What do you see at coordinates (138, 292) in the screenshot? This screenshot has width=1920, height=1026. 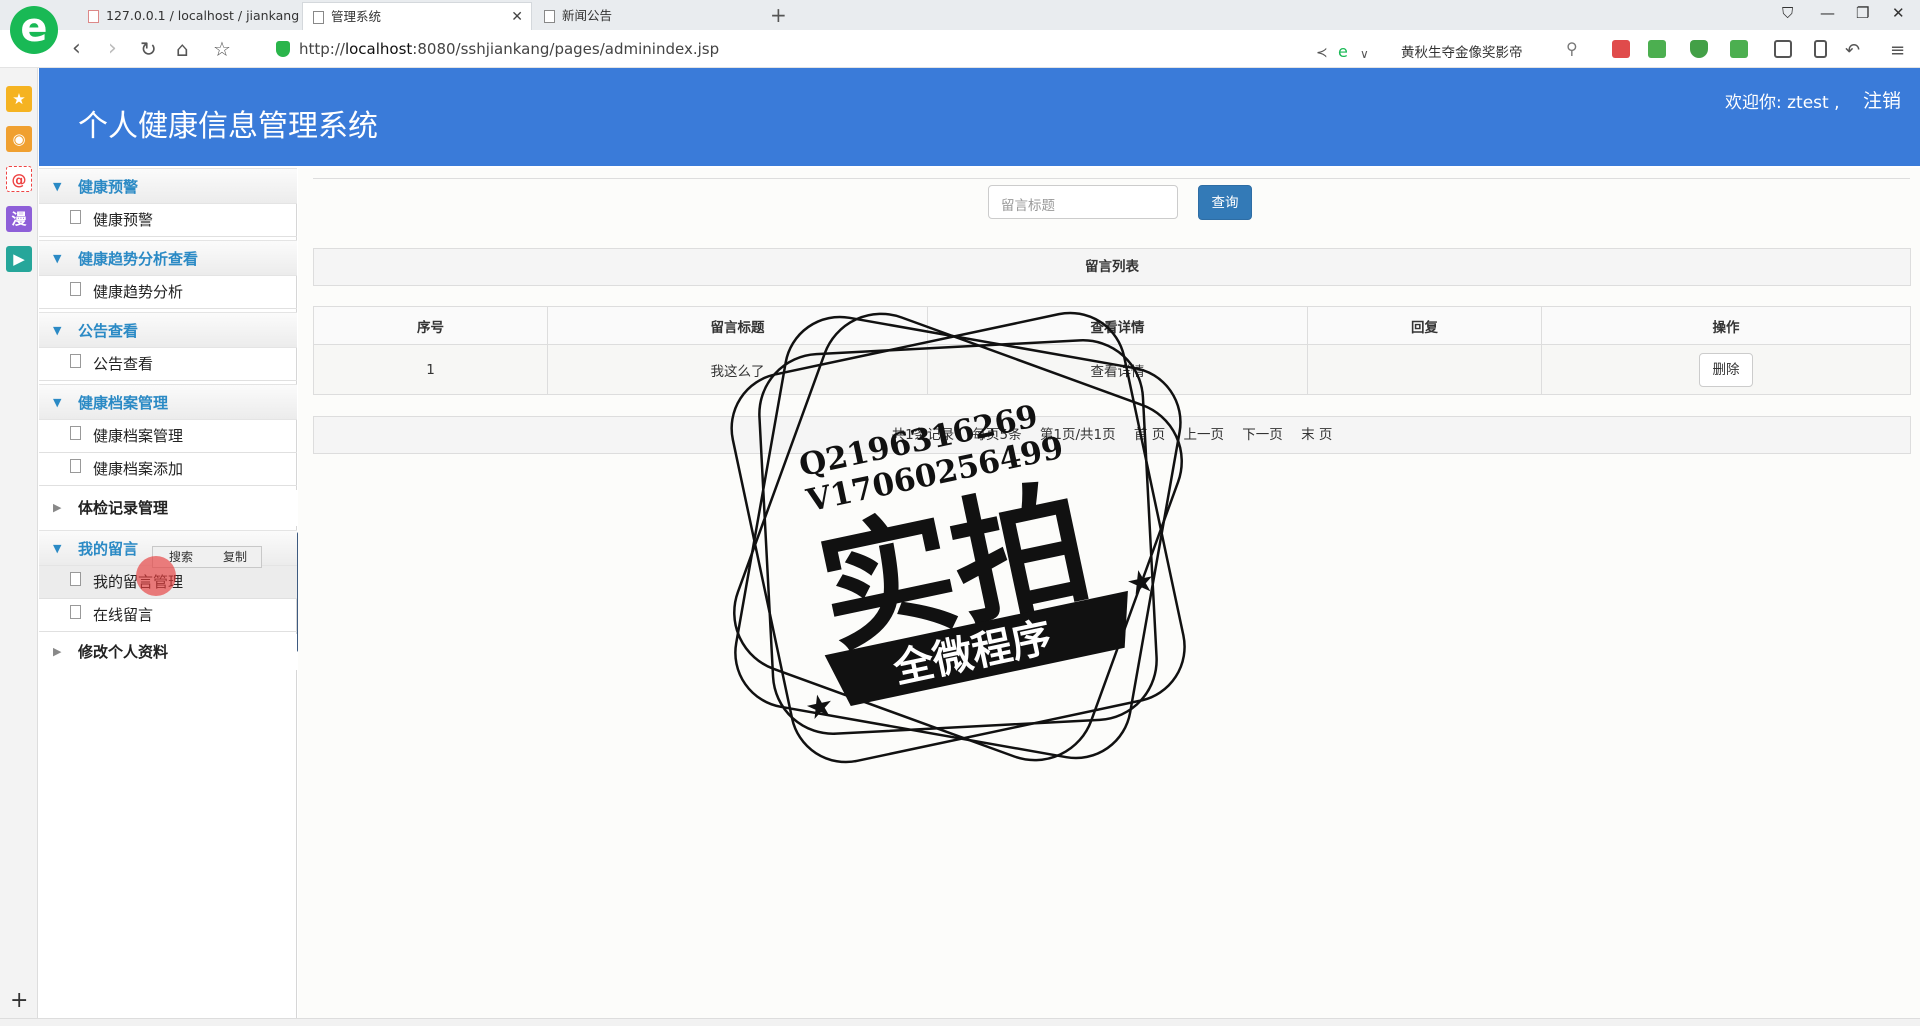 I see `menu-item-label: 健康趋势分析` at bounding box center [138, 292].